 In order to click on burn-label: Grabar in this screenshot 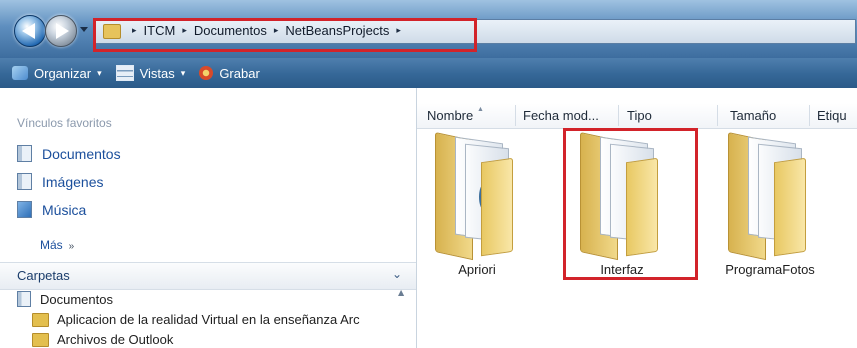, I will do `click(239, 73)`.